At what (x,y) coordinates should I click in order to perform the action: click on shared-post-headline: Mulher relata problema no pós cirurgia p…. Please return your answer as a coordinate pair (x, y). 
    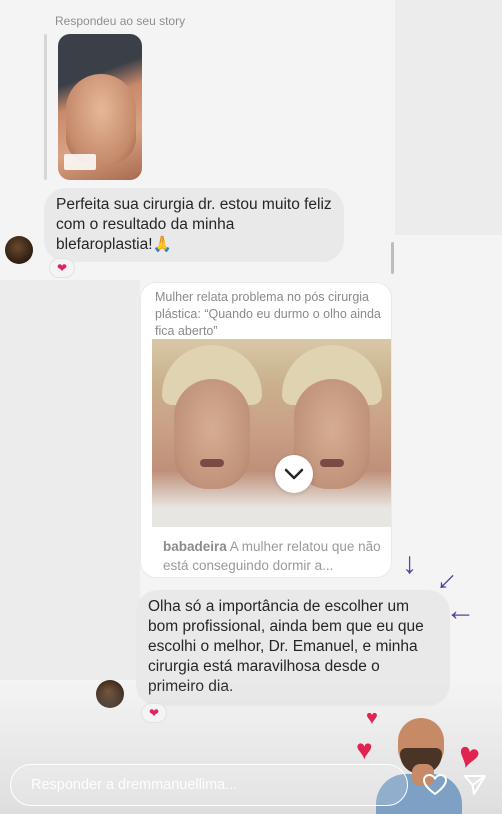
    Looking at the image, I should click on (268, 314).